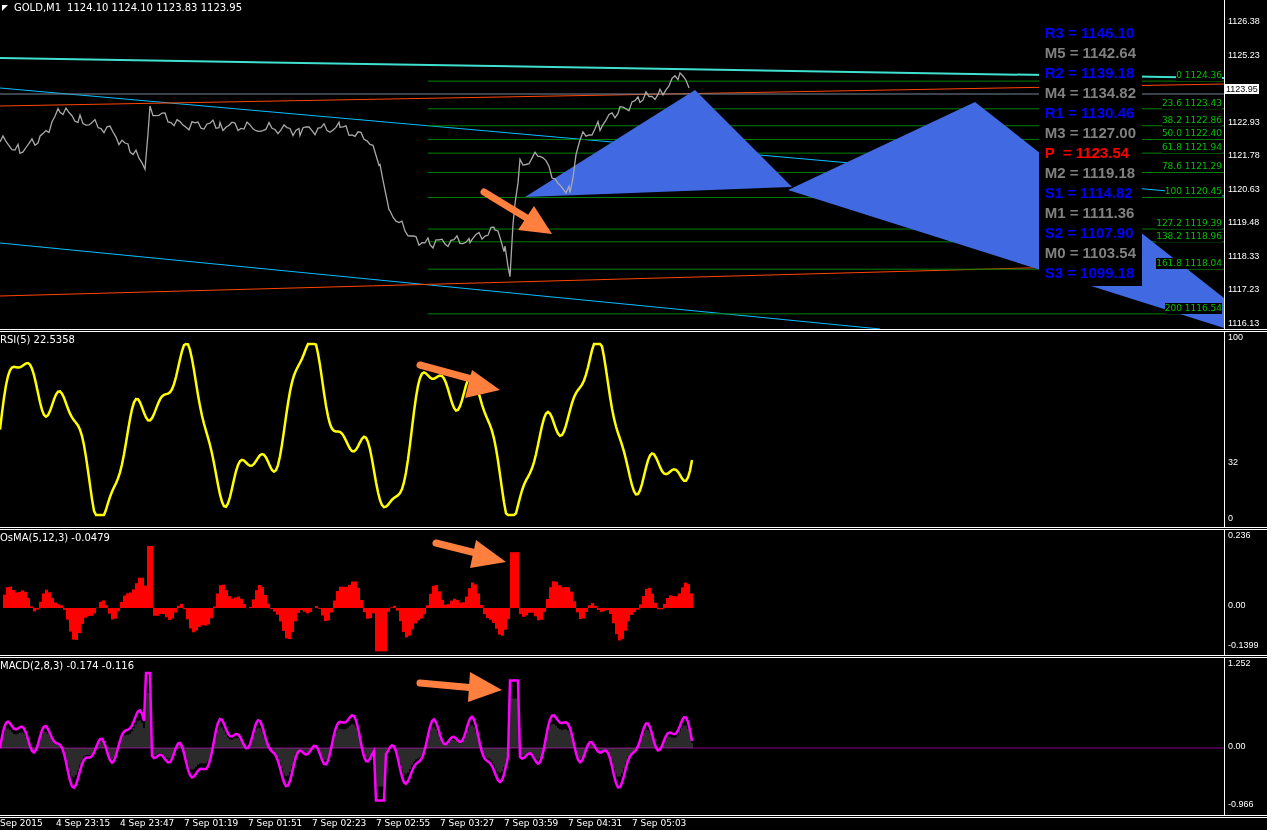  Describe the element at coordinates (22, 824) in the screenshot. I see `time-tick: Sep 2015` at that location.